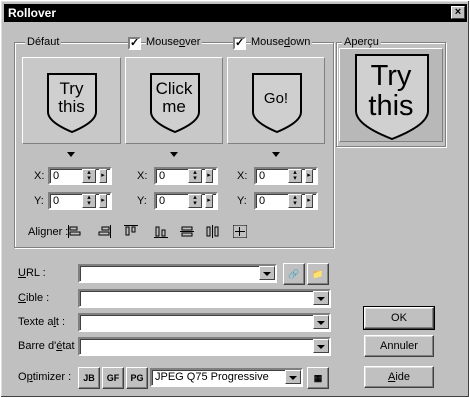 Image resolution: width=470 pixels, height=398 pixels. I want to click on mouseover-checkbox: ✓, so click(134, 43).